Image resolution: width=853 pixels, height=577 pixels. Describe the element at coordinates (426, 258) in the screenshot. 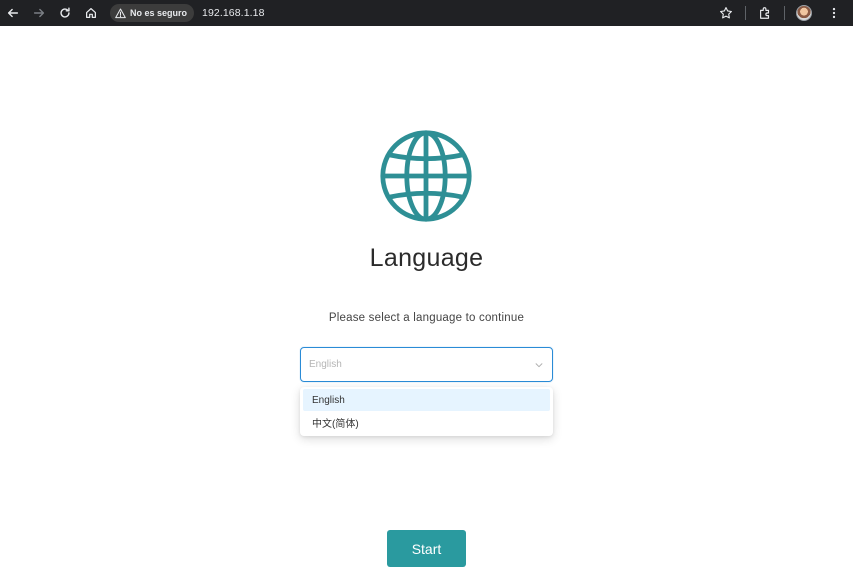

I see `page-title: Language` at that location.